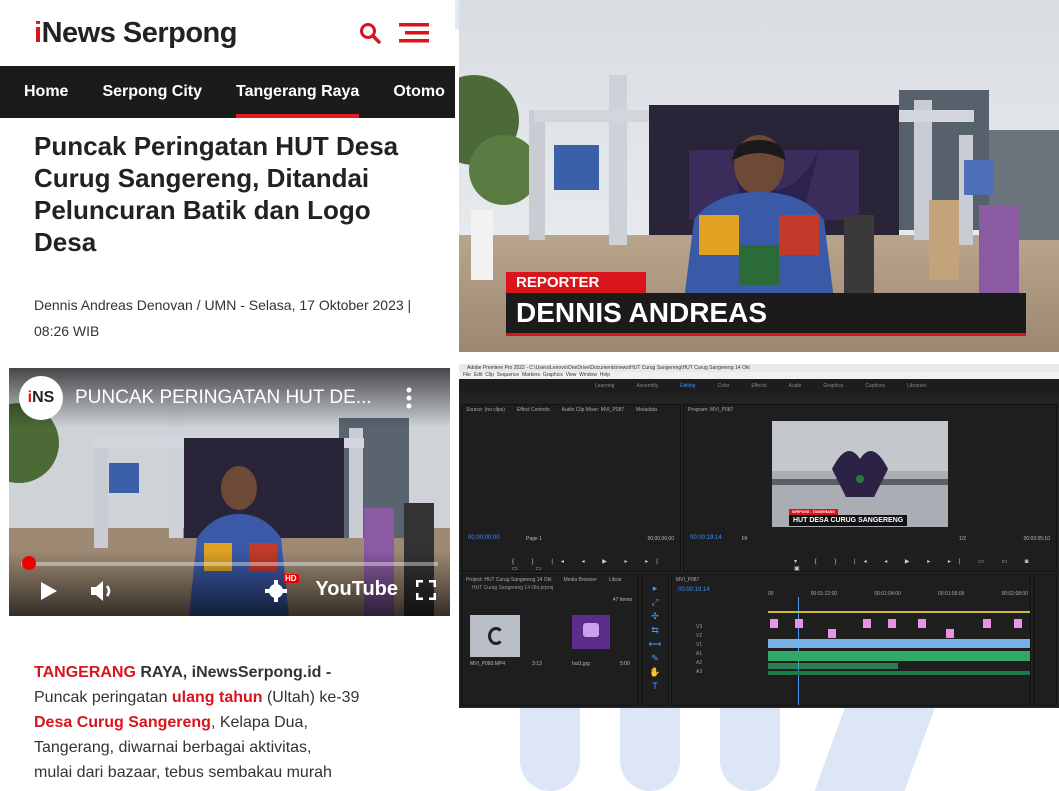 This screenshot has height=791, width=1059. I want to click on tab-media-browser: Media Browser, so click(580, 580).